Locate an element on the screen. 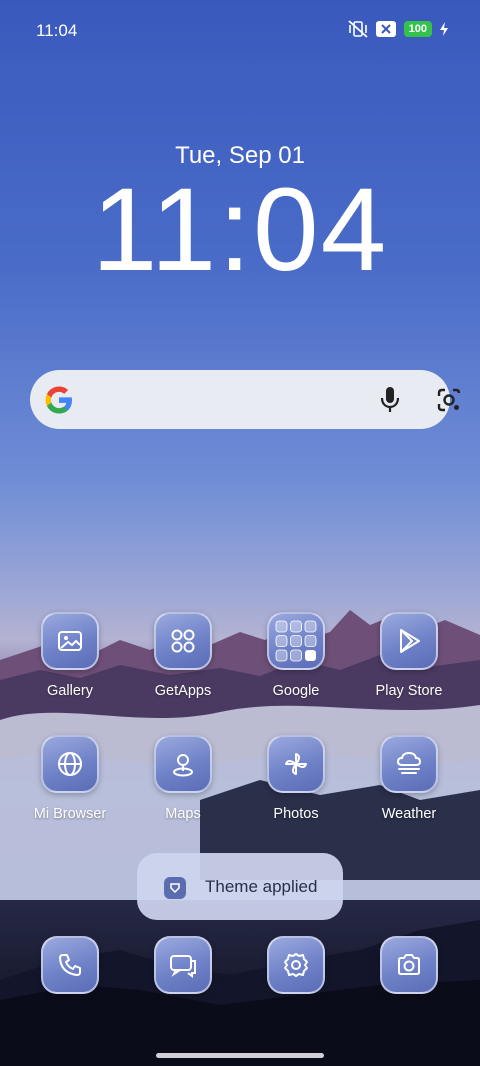  map-pin-icon is located at coordinates (183, 765).